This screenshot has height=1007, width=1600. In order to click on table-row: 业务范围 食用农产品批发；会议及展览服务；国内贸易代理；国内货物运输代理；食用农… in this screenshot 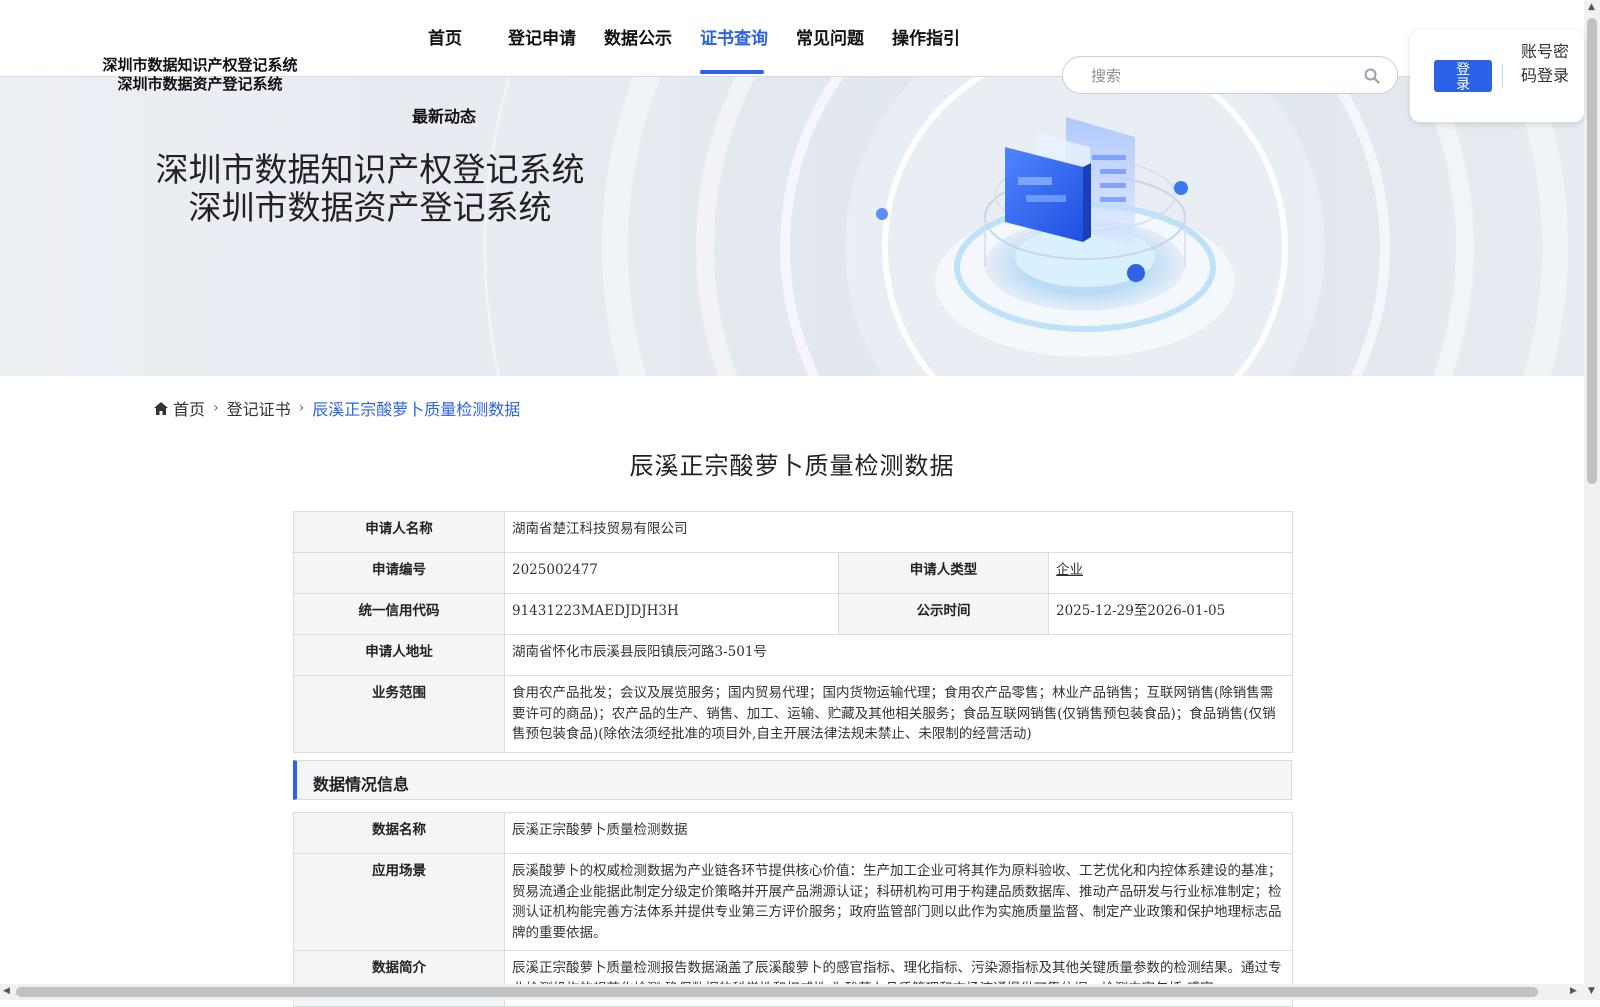, I will do `click(793, 714)`.